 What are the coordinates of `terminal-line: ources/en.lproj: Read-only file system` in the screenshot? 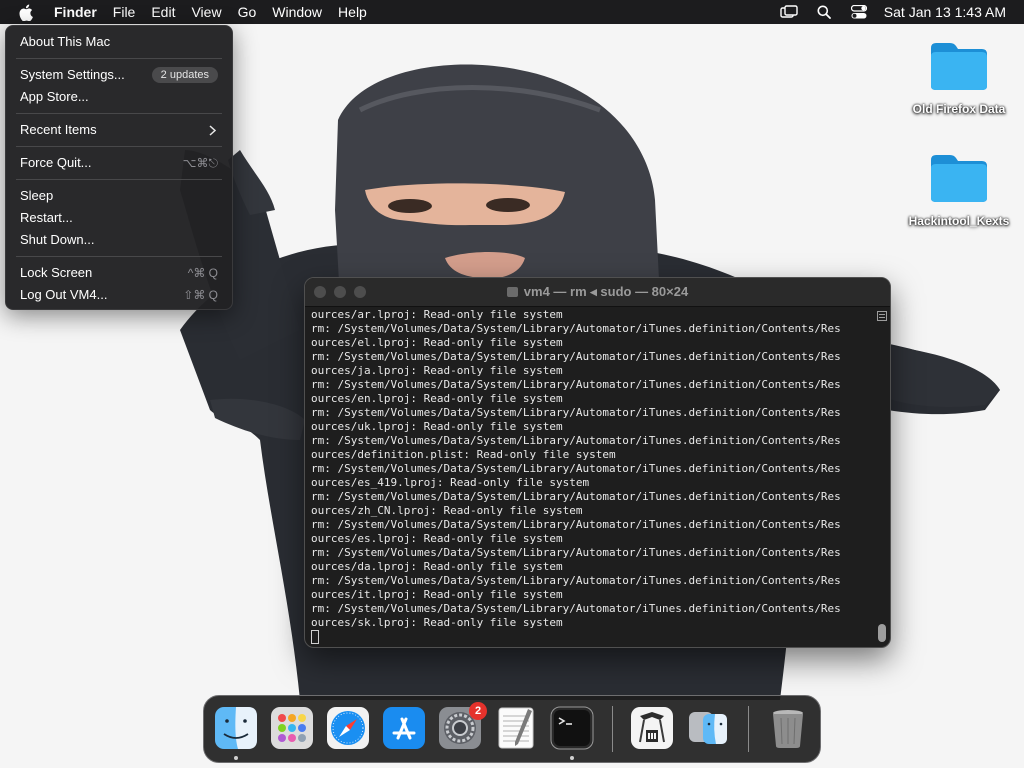 It's located at (437, 398).